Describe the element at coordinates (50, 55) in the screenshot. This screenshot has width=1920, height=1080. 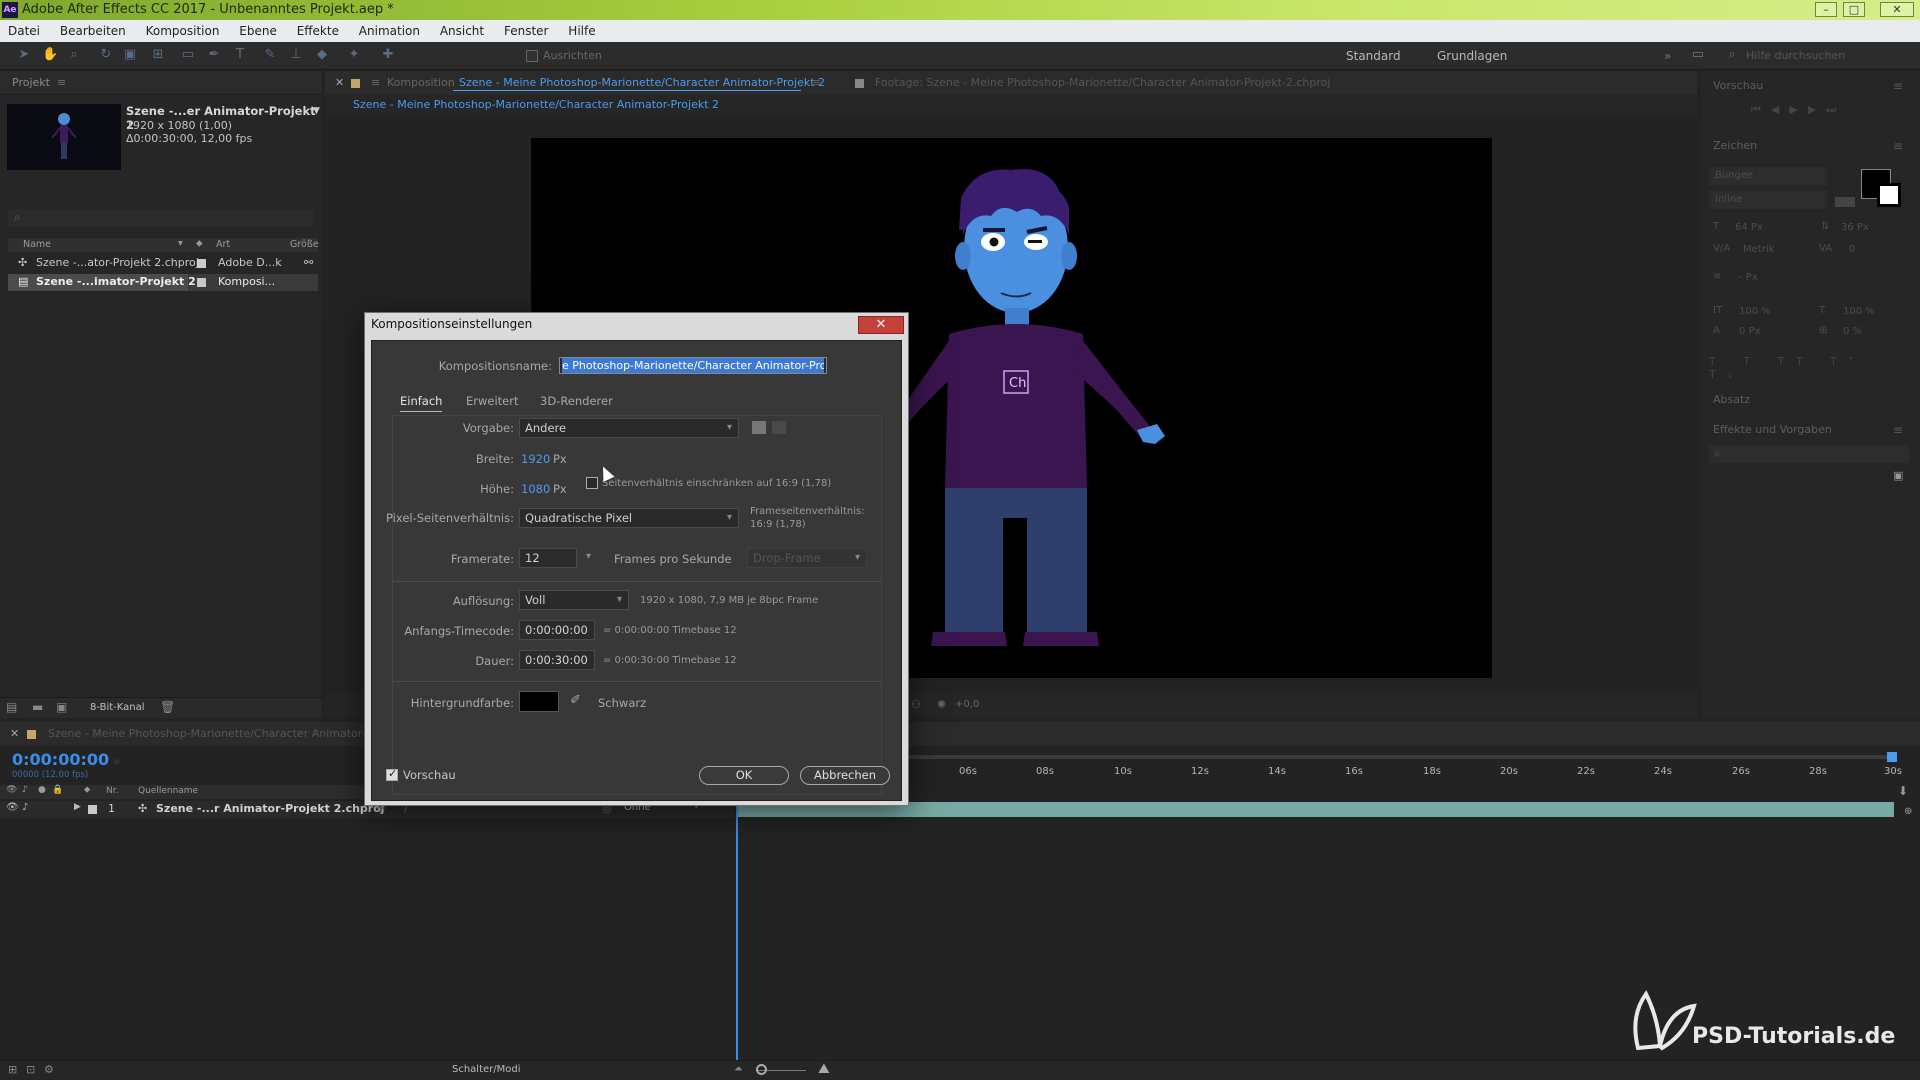
I see `hand-tool-icon: ✋` at that location.